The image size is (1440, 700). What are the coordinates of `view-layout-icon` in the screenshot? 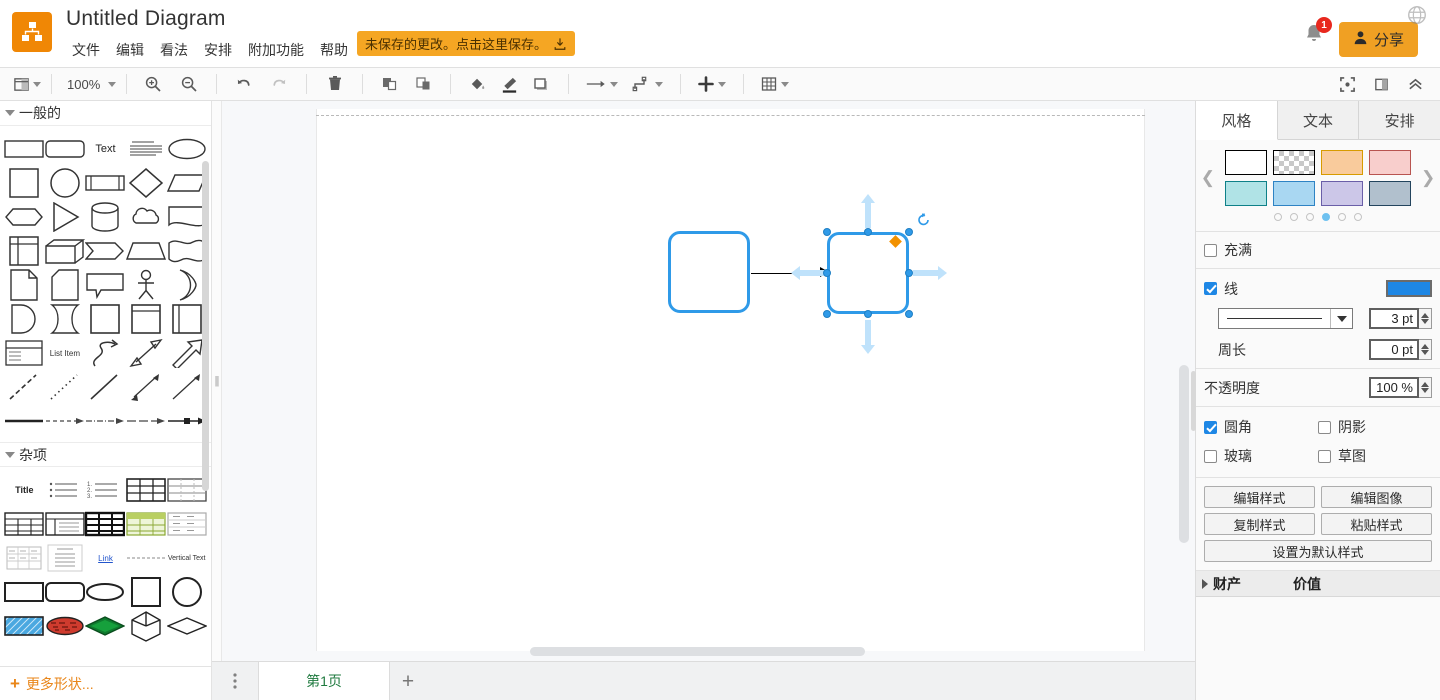 It's located at (27, 84).